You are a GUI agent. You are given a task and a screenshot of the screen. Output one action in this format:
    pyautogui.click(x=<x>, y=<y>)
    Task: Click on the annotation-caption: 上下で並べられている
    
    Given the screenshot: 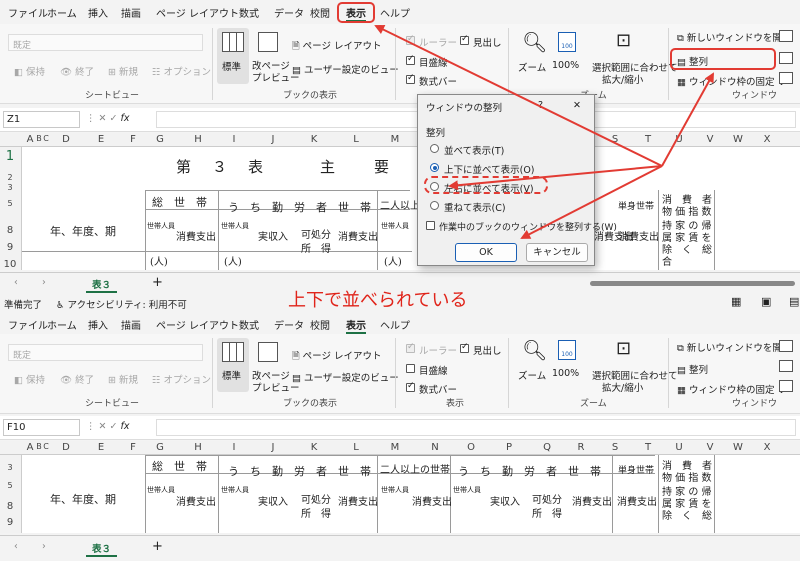 What is the action you would take?
    pyautogui.click(x=378, y=300)
    